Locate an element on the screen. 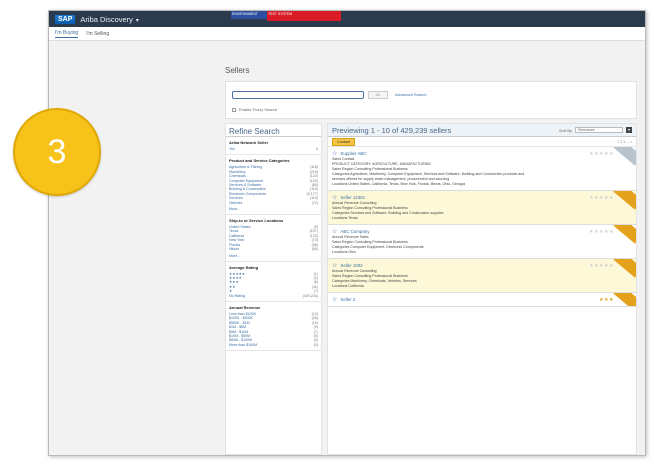  facet-title: Ariba Network Seller is located at coordinates (249, 142).